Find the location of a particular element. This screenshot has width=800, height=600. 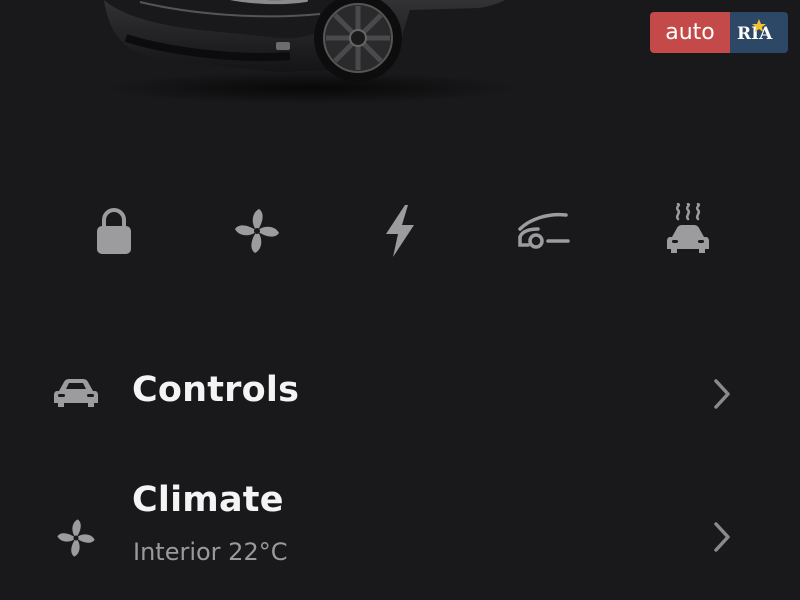

climate-title: Climate is located at coordinates (208, 500).